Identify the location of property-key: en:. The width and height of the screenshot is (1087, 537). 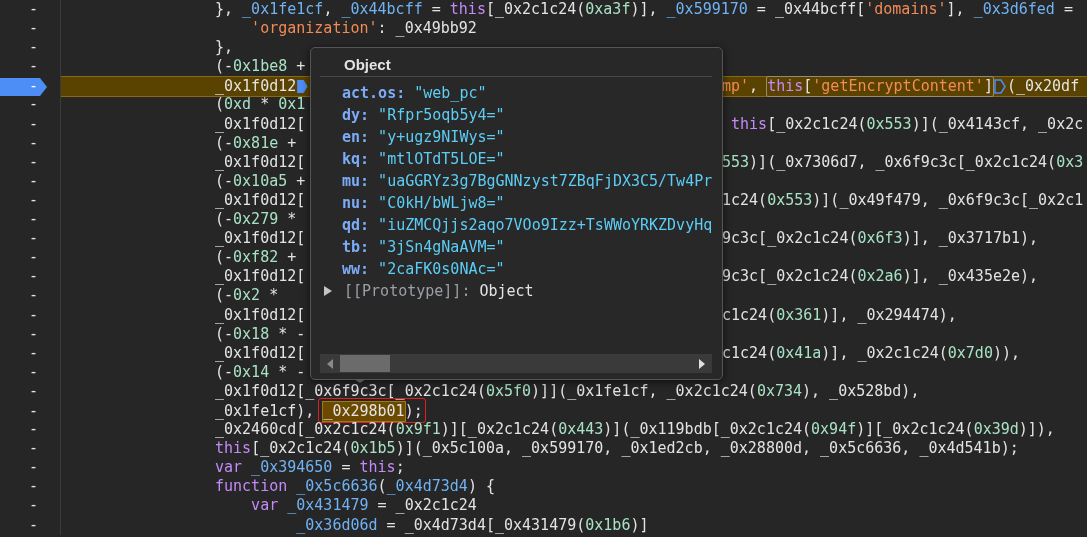
(356, 137).